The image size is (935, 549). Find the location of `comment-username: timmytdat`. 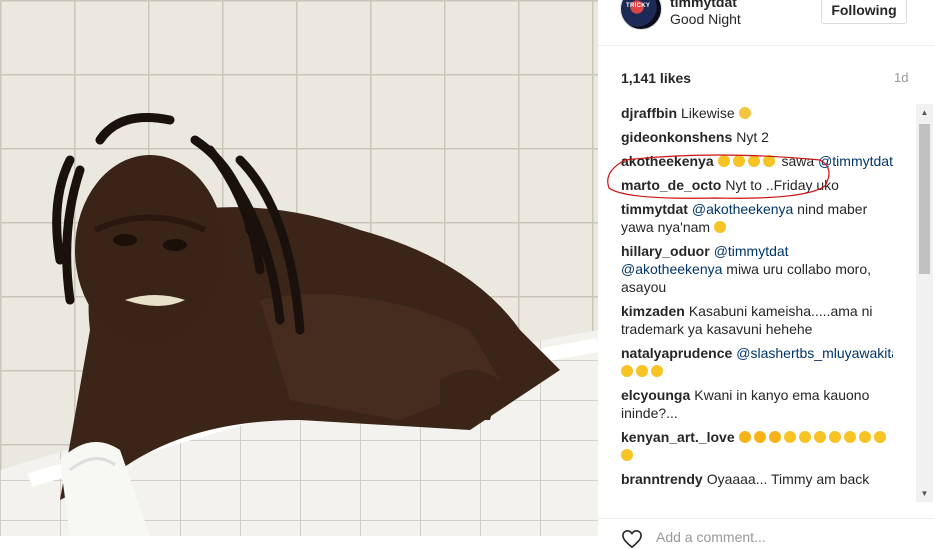

comment-username: timmytdat is located at coordinates (654, 209).